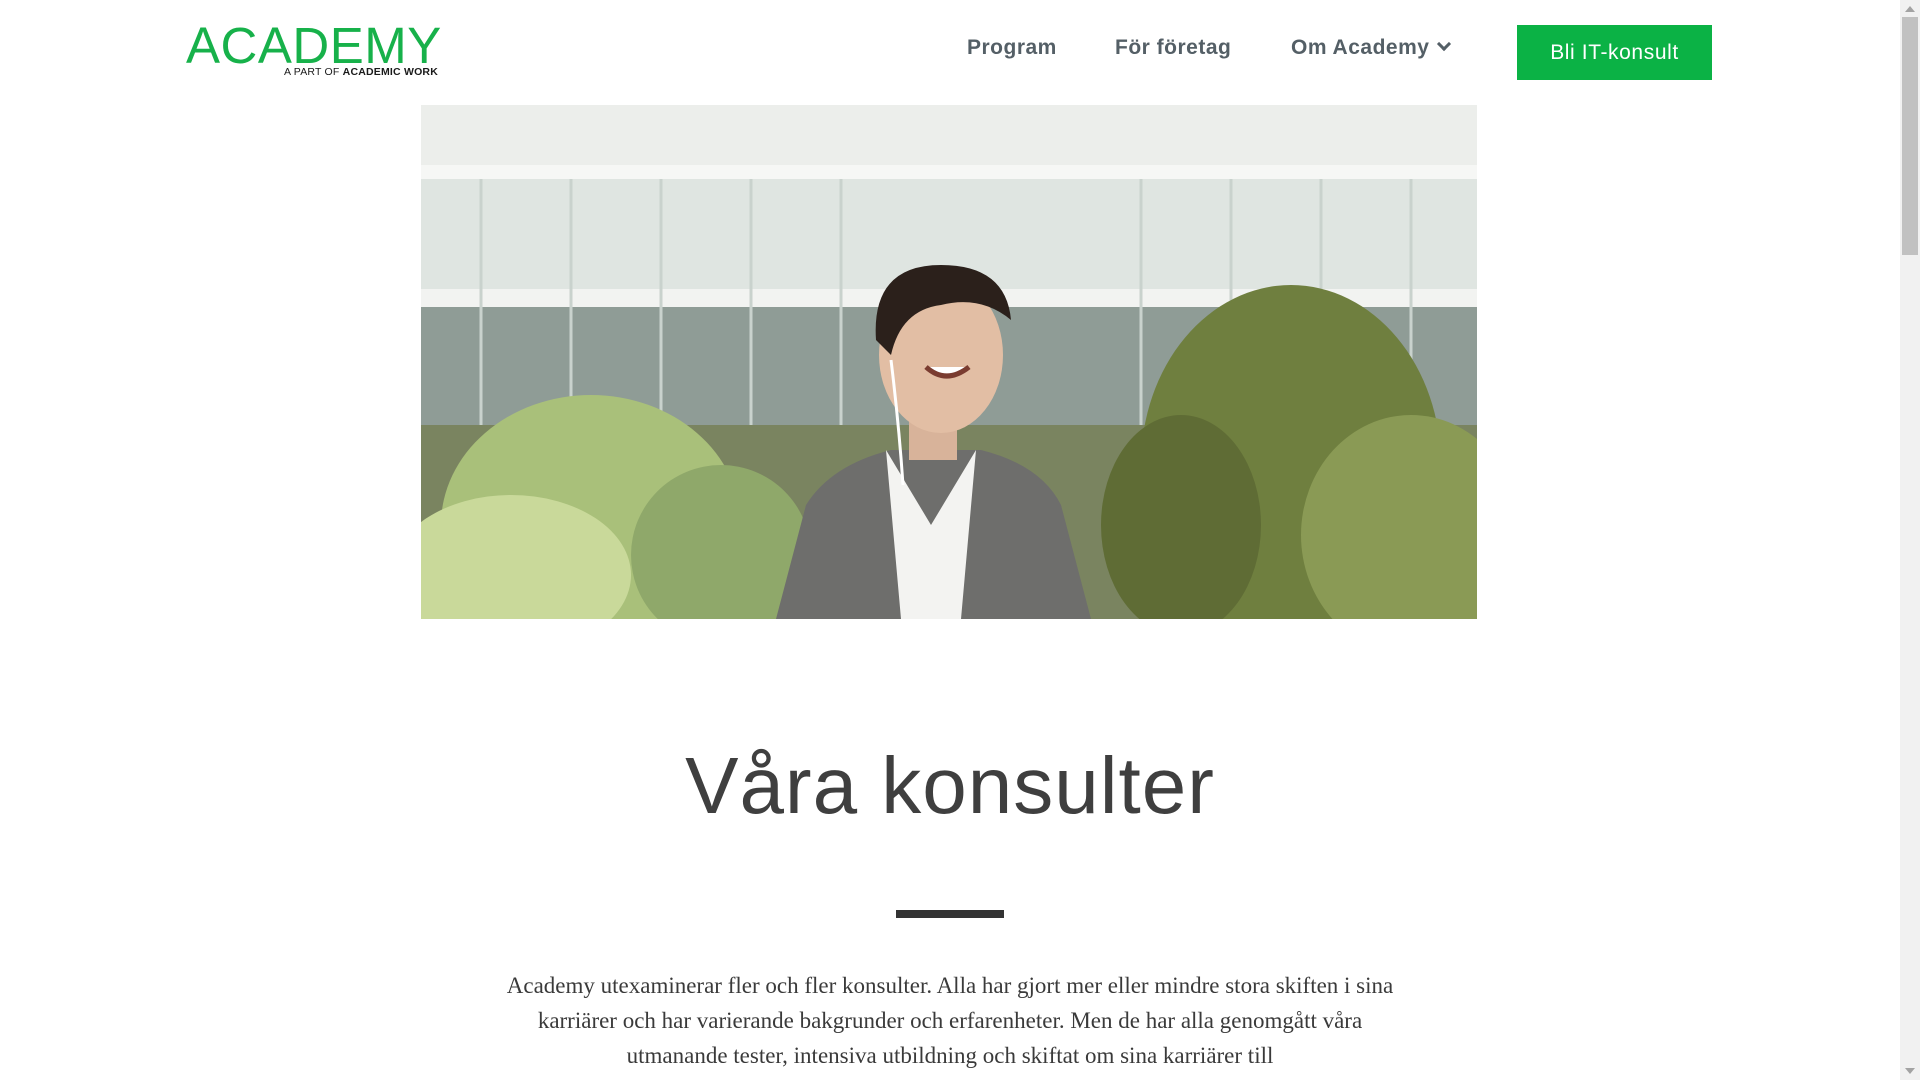  Describe the element at coordinates (1910, 136) in the screenshot. I see `scrollbar-thumb` at that location.